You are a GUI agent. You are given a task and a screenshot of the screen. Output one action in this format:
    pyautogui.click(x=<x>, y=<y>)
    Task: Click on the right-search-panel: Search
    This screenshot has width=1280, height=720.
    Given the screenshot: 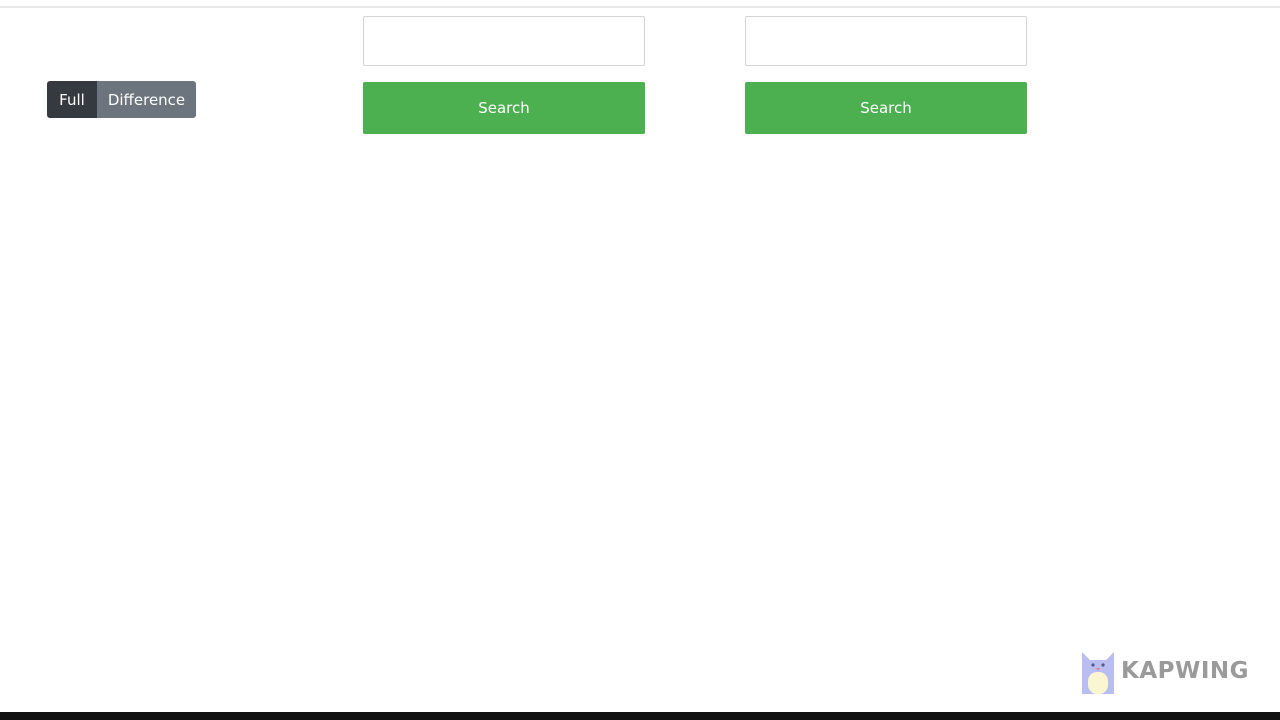 What is the action you would take?
    pyautogui.click(x=886, y=75)
    